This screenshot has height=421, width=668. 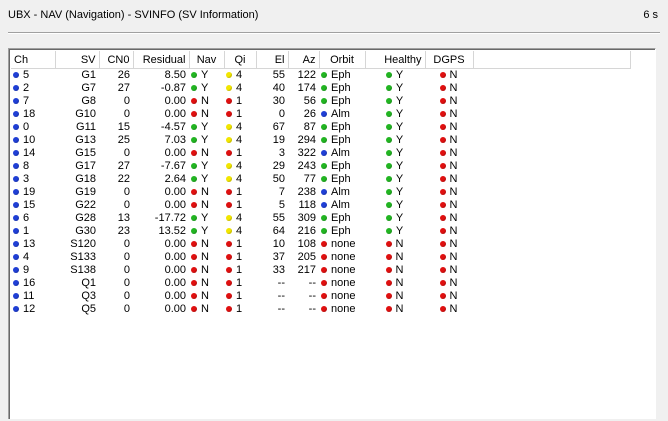 I want to click on column-header-sv: SV, so click(x=77, y=60).